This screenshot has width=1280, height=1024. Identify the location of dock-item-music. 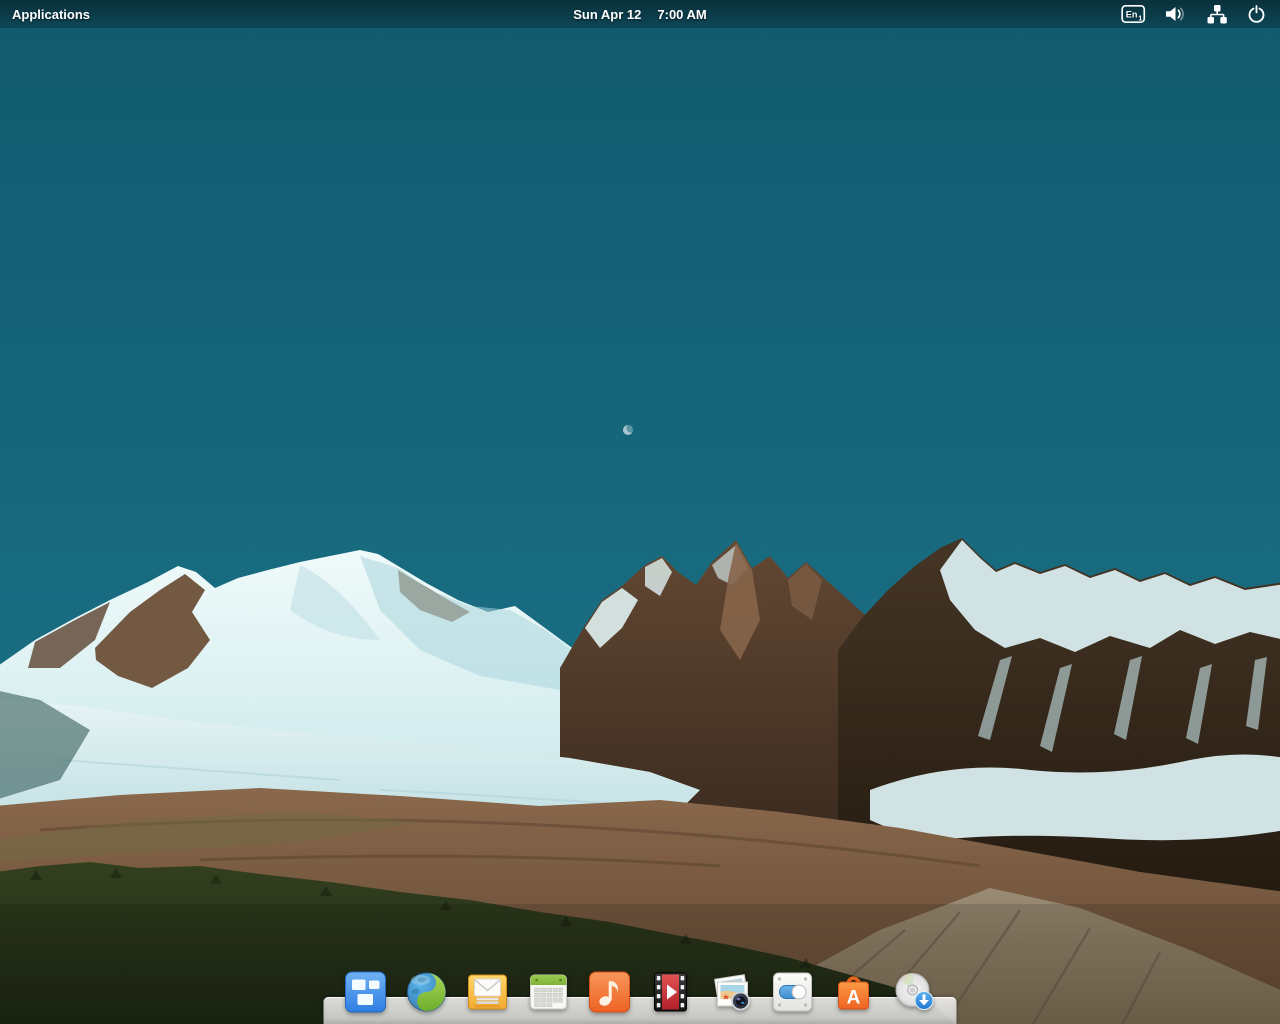
(610, 992).